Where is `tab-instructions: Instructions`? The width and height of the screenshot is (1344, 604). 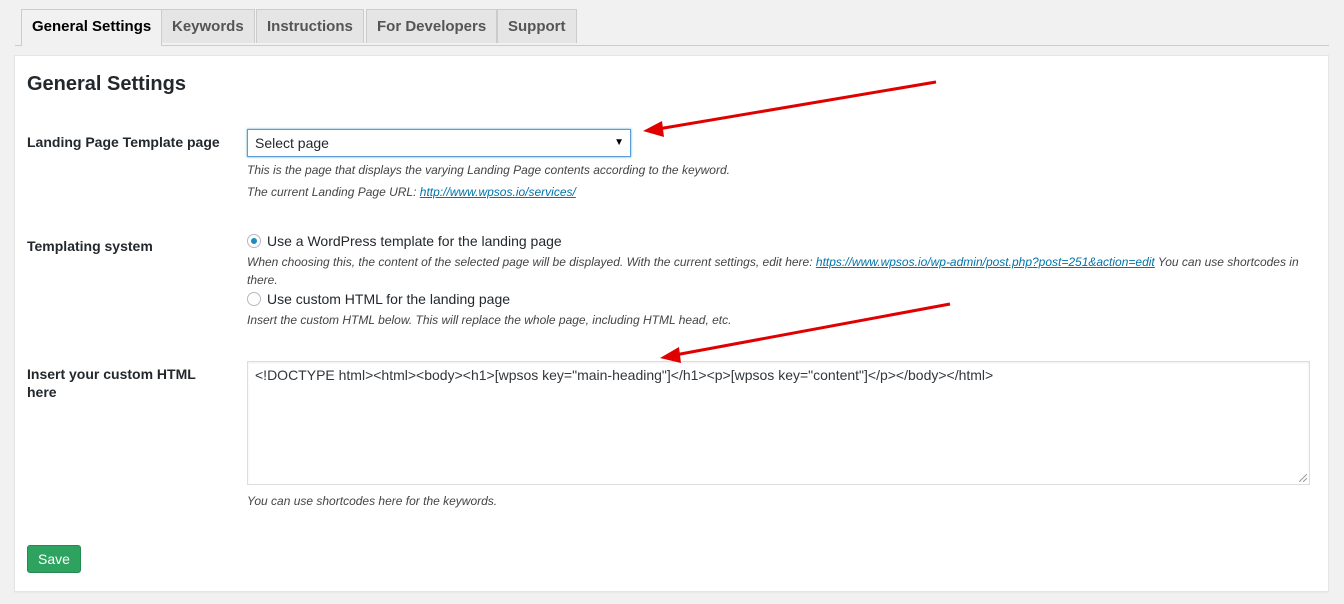 tab-instructions: Instructions is located at coordinates (310, 26).